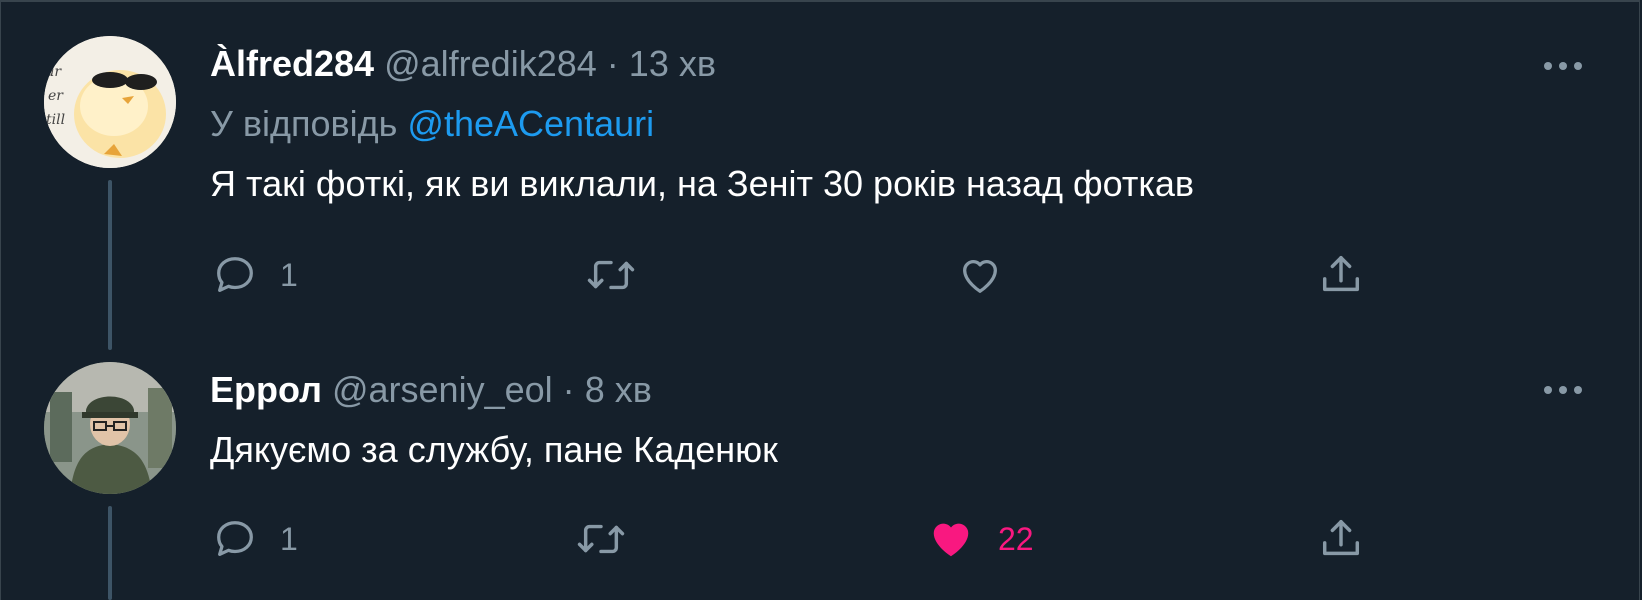 The width and height of the screenshot is (1642, 600). I want to click on like-button, so click(980, 275).